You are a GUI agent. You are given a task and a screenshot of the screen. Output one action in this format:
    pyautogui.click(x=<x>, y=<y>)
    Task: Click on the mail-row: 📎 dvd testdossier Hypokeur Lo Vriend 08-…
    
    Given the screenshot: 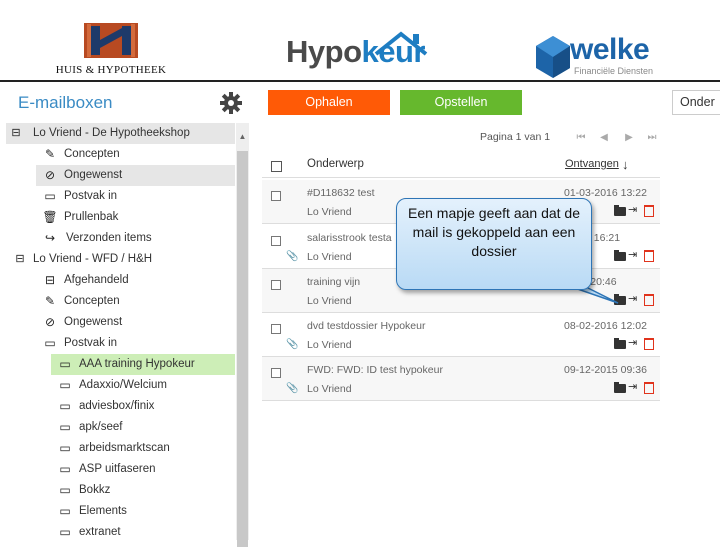 What is the action you would take?
    pyautogui.click(x=461, y=335)
    